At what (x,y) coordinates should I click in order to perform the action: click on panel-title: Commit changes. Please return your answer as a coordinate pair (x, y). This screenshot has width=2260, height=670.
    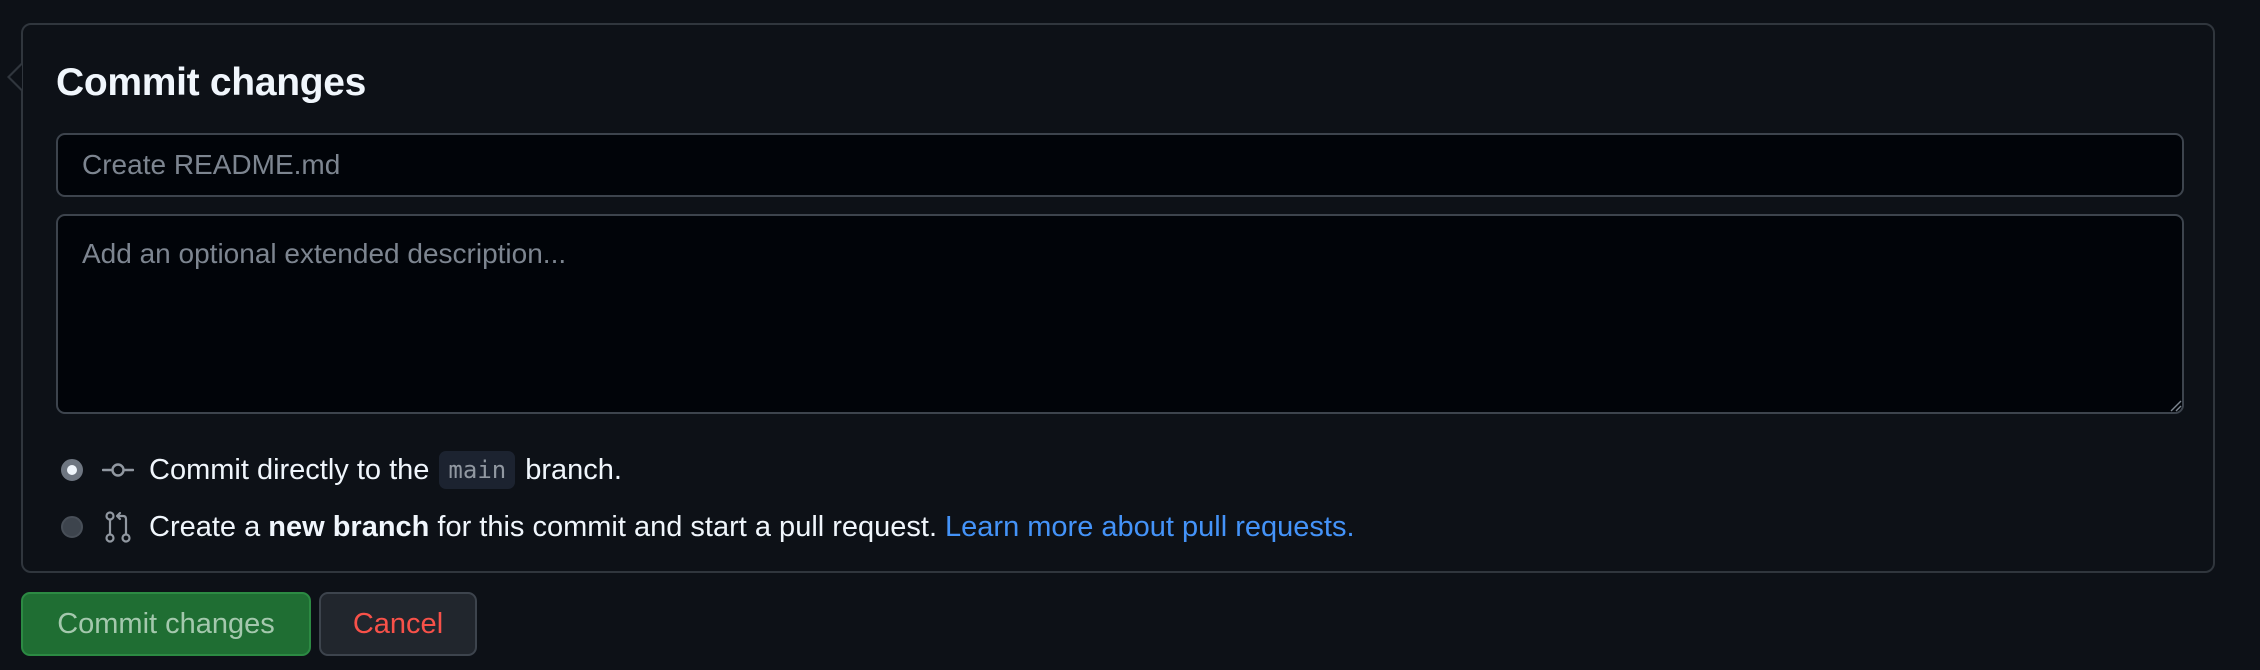
    Looking at the image, I should click on (211, 82).